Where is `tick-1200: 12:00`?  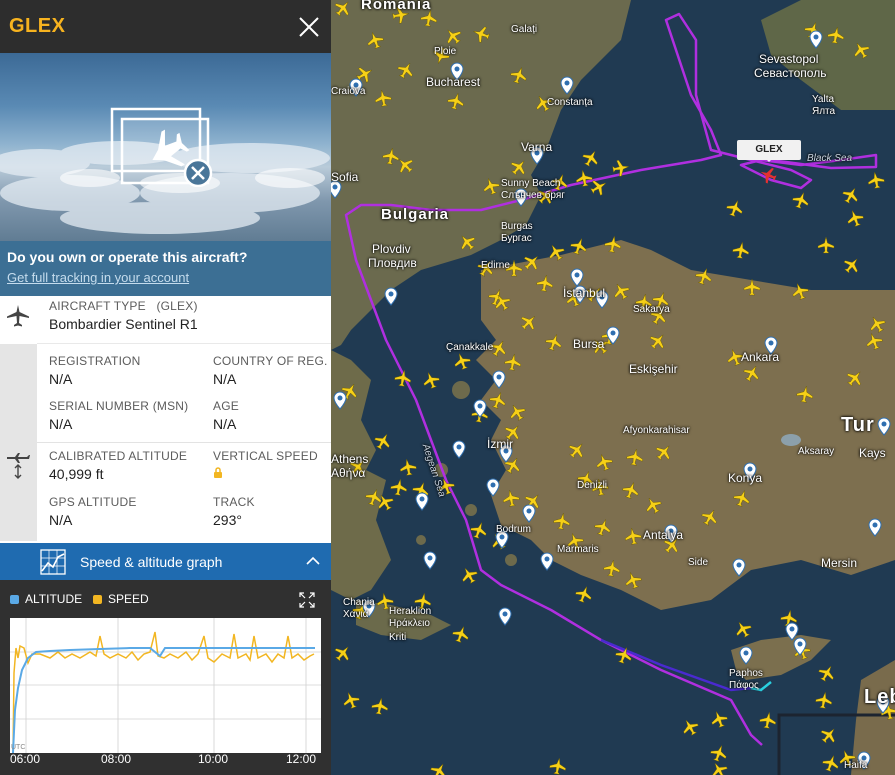
tick-1200: 12:00 is located at coordinates (301, 759).